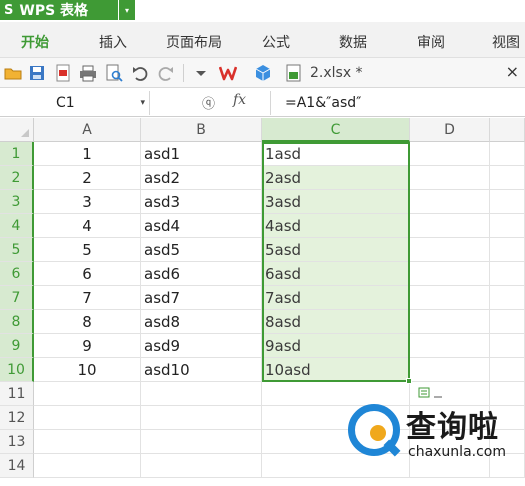  What do you see at coordinates (507, 250) in the screenshot?
I see `cell-e5` at bounding box center [507, 250].